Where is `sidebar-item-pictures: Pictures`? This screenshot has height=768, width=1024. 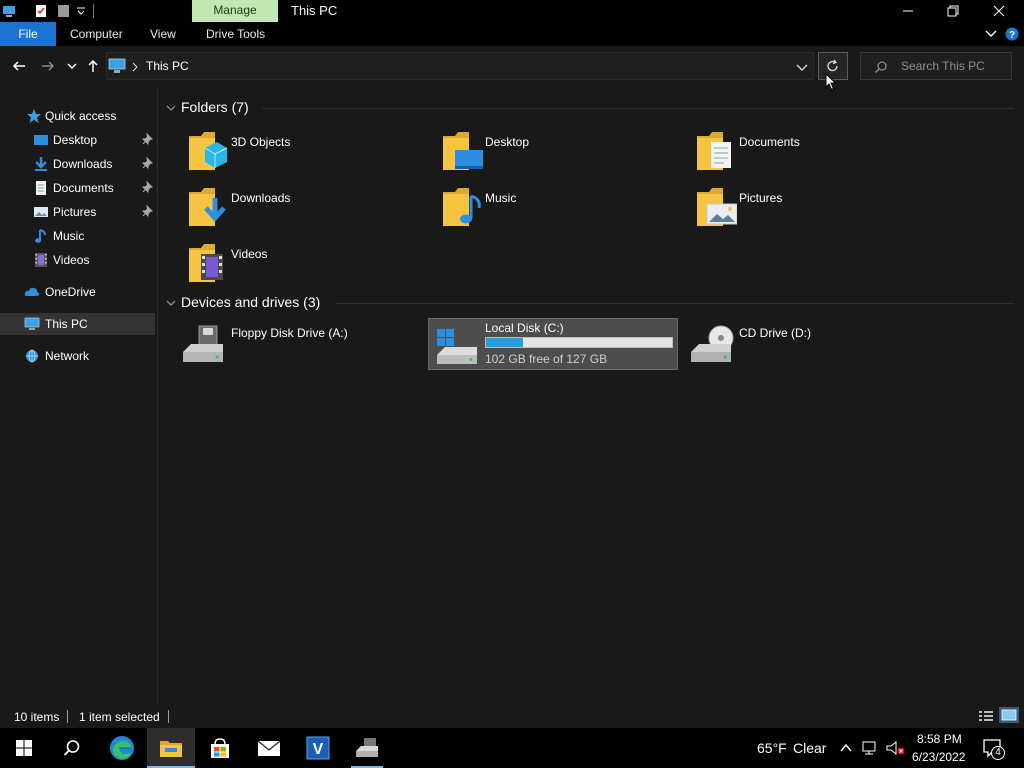 sidebar-item-pictures: Pictures is located at coordinates (77, 212).